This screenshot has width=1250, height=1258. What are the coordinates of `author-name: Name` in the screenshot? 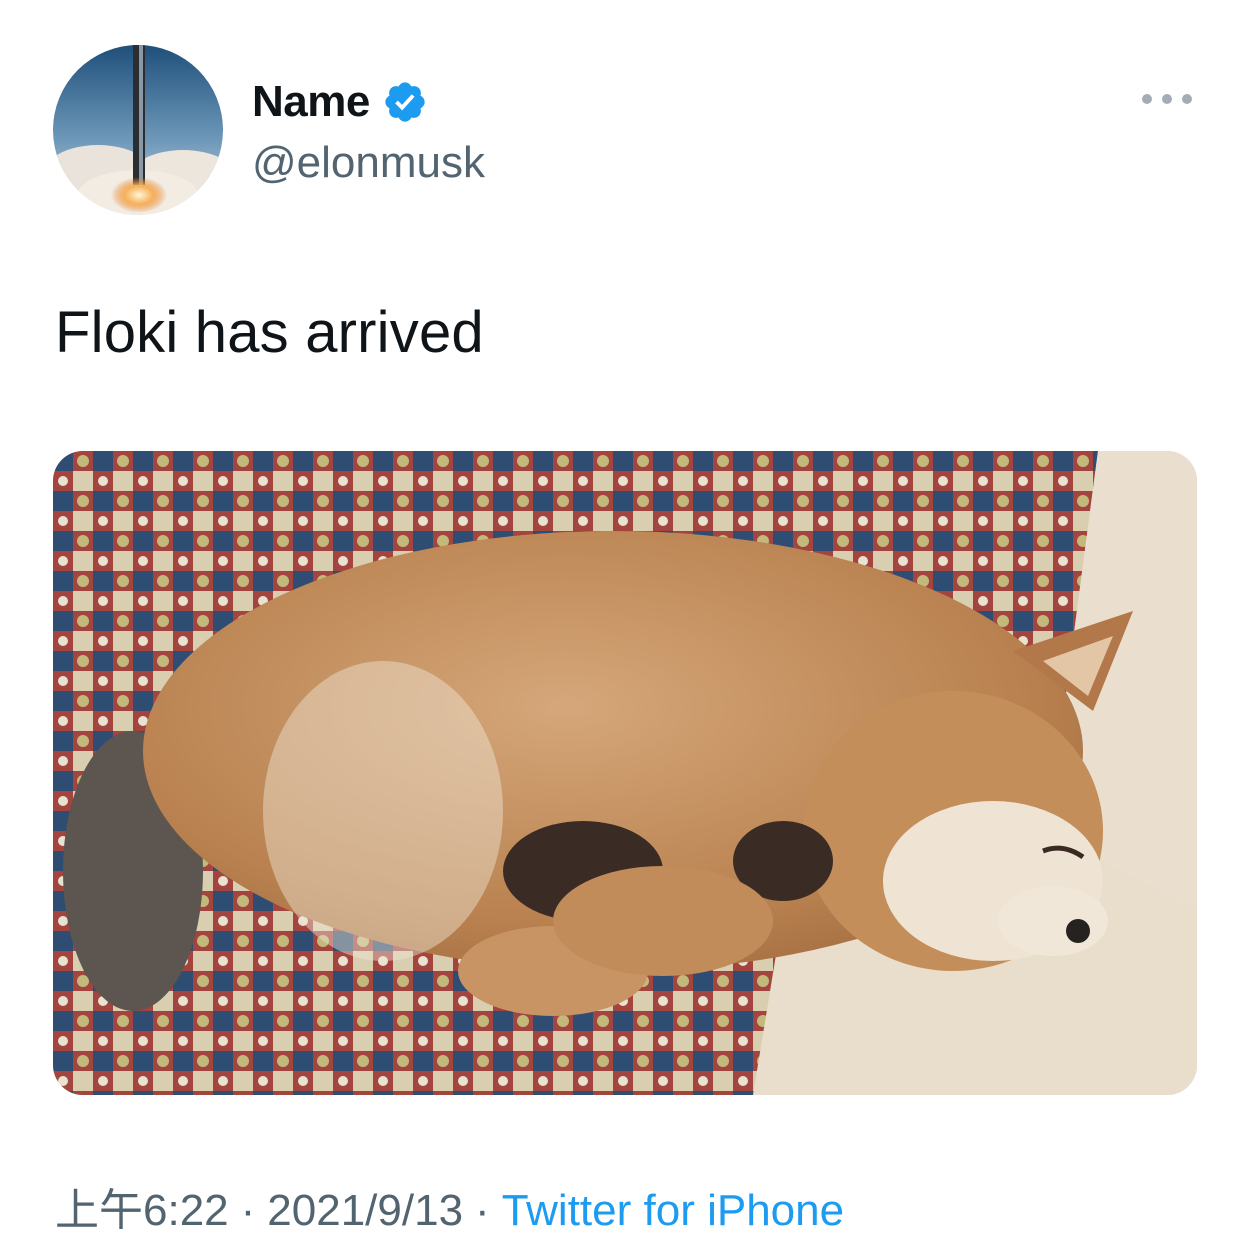 It's located at (311, 102).